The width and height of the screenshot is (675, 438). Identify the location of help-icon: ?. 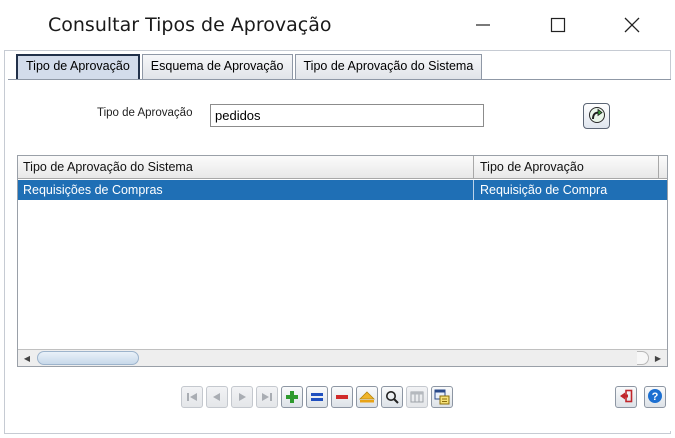
(655, 397).